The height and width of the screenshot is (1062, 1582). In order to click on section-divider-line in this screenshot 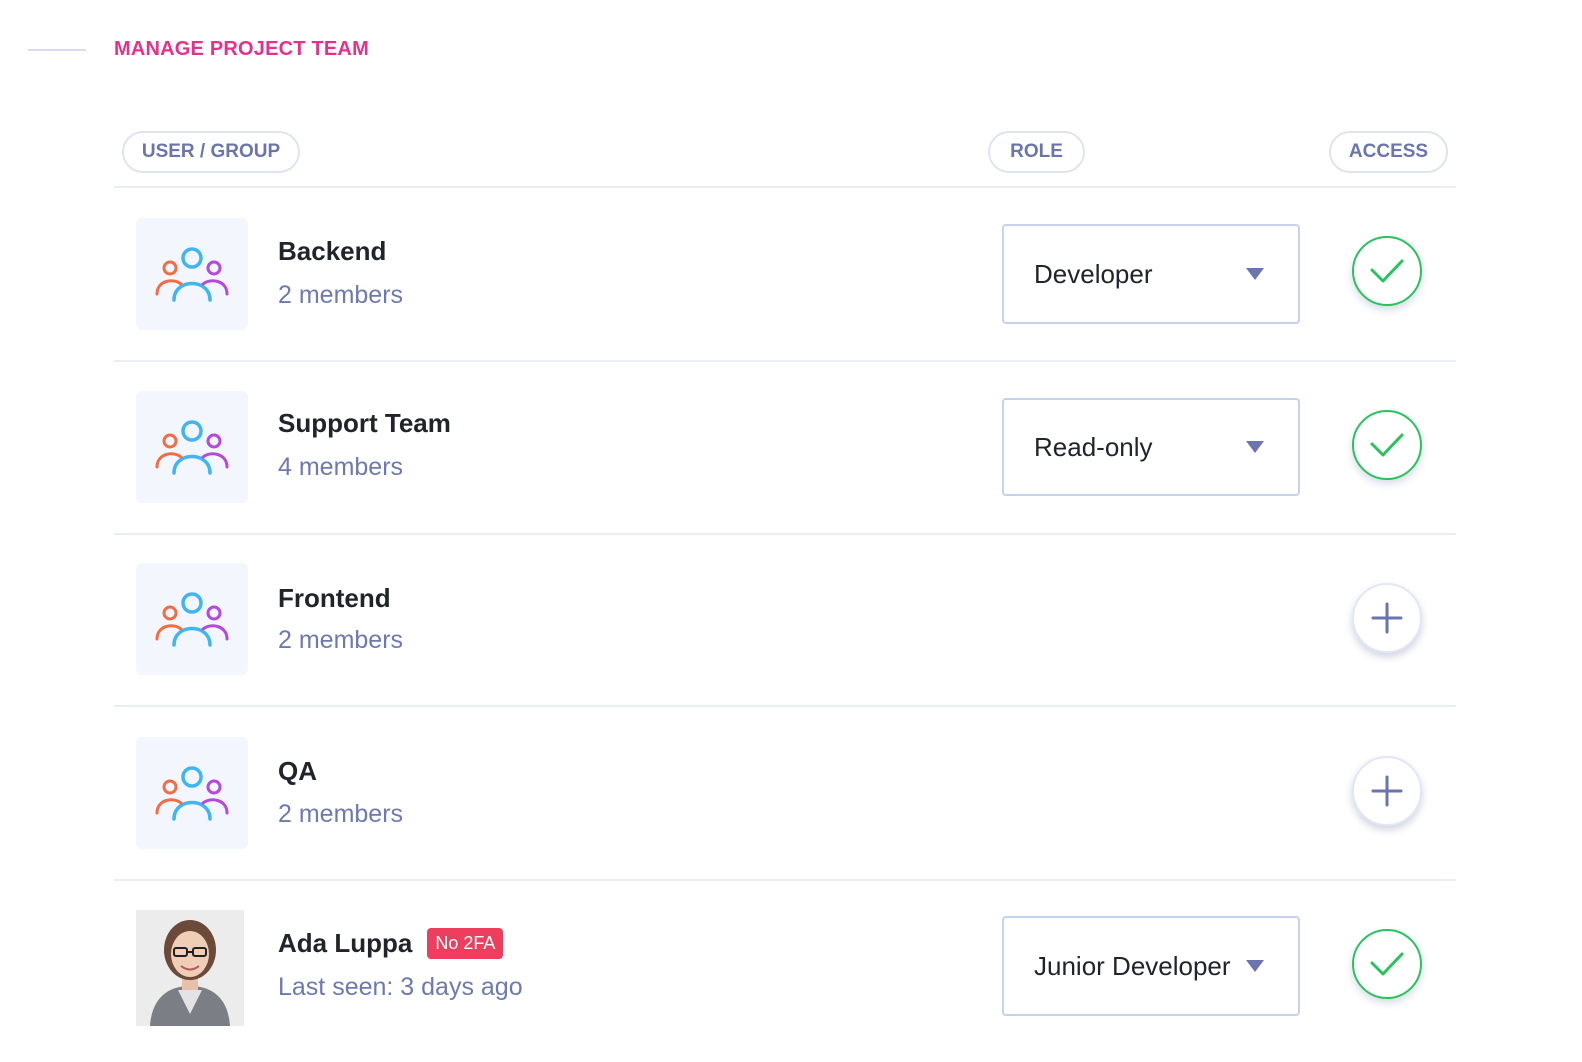, I will do `click(57, 49)`.